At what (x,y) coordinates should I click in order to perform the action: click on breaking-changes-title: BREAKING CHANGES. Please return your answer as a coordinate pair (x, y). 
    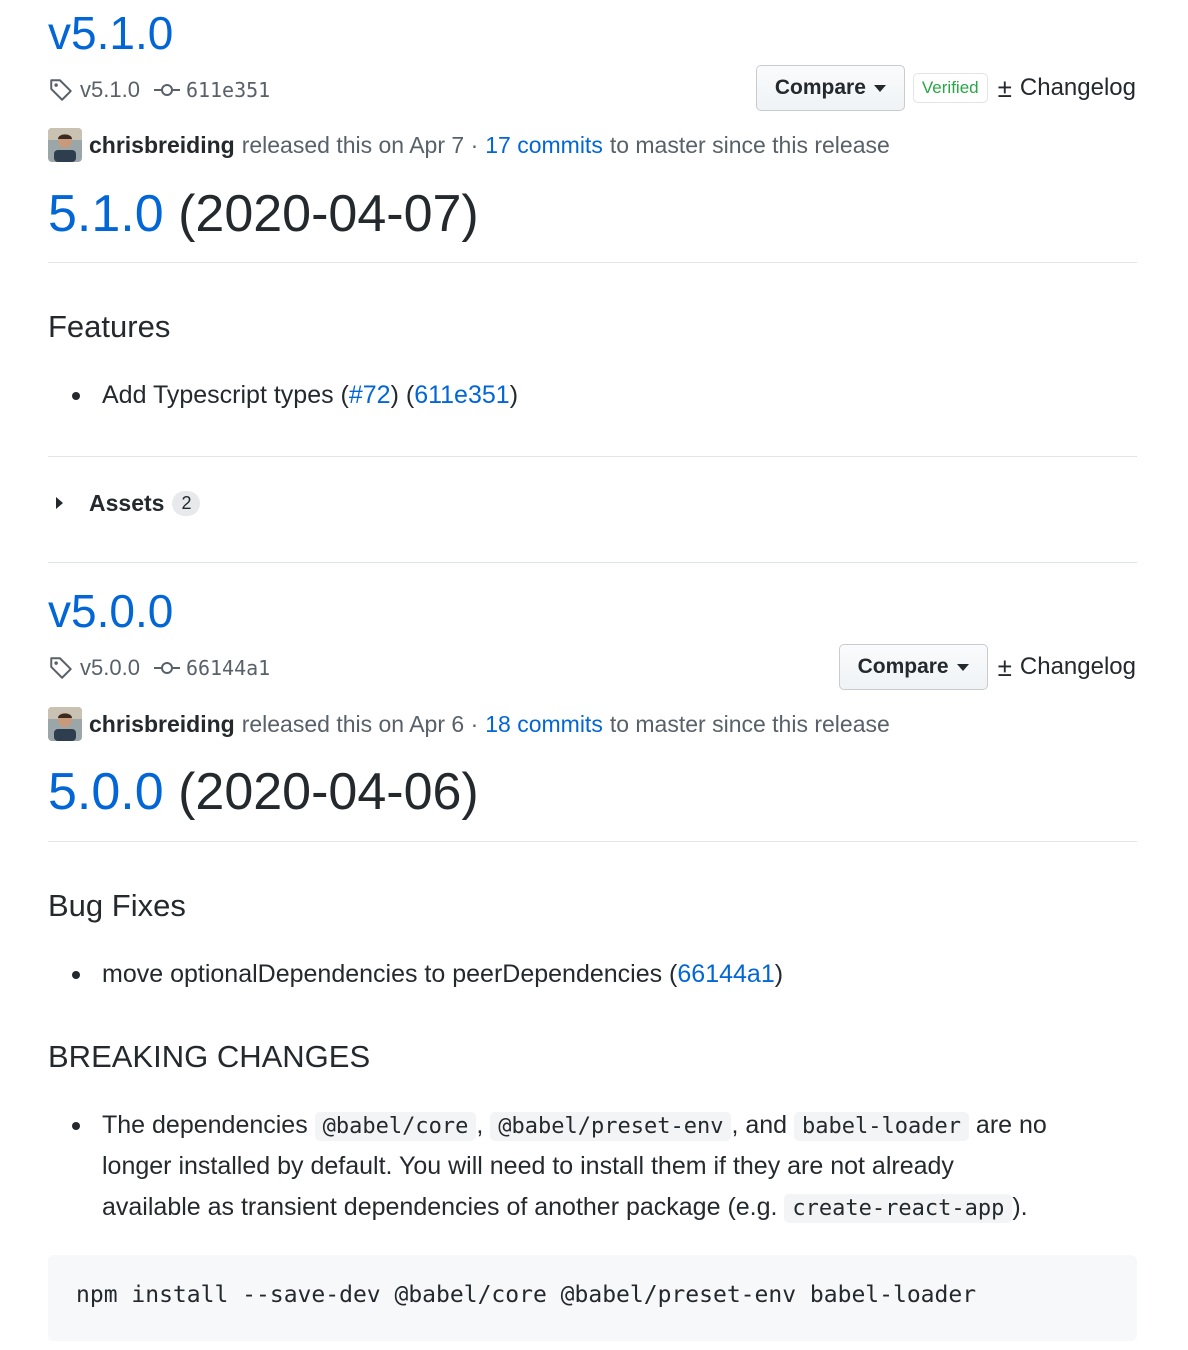
    Looking at the image, I should click on (209, 1056).